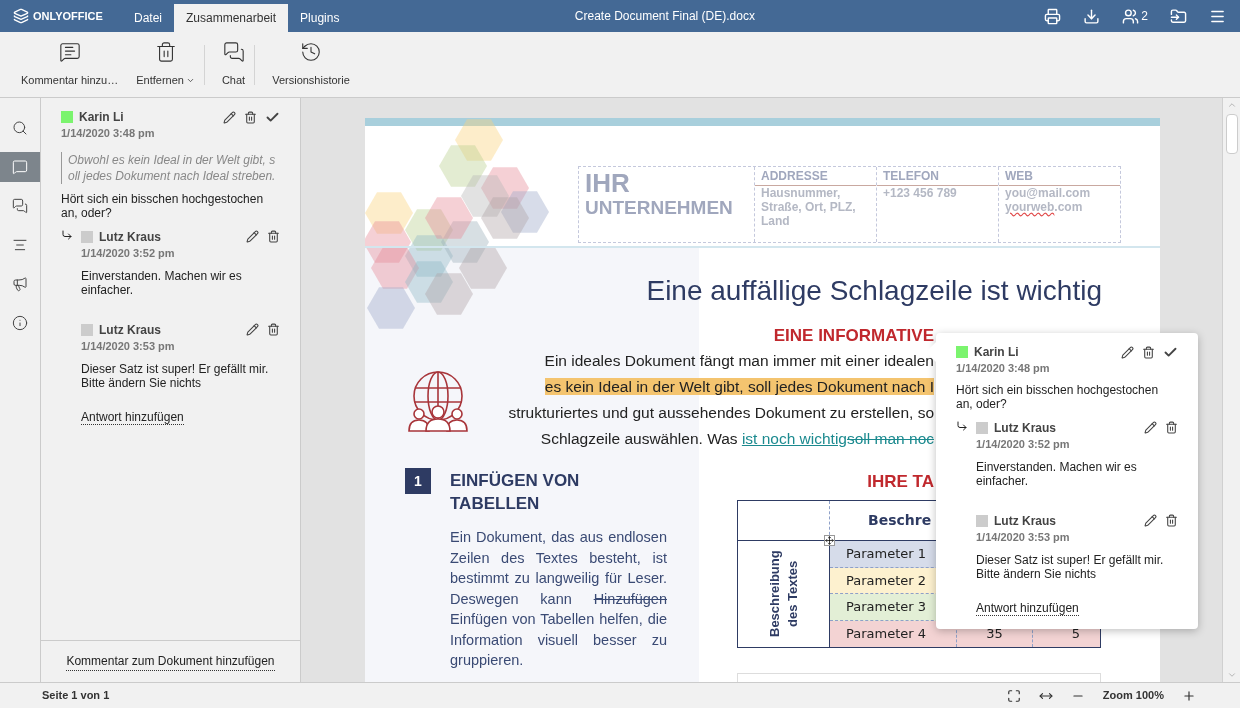  Describe the element at coordinates (853, 336) in the screenshot. I see `subheading: EINE INFORMATIVE` at that location.